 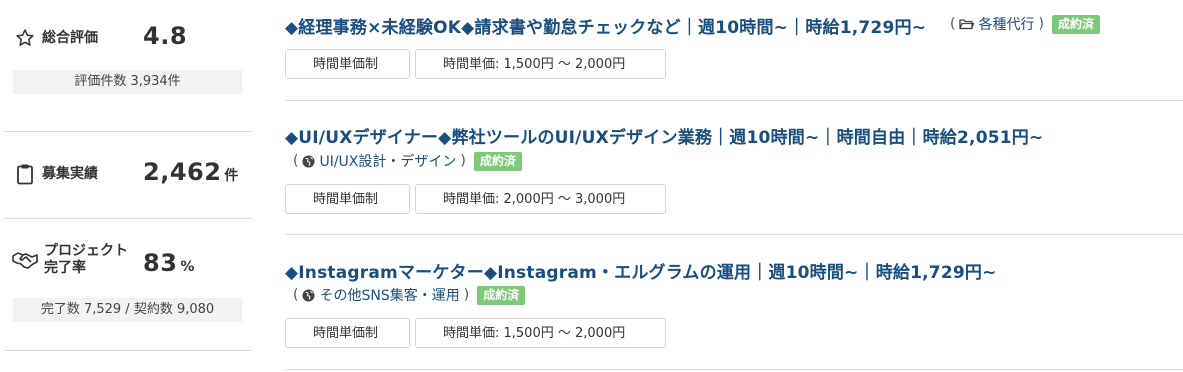 I want to click on job-category-label: 各種代行, so click(x=1006, y=25).